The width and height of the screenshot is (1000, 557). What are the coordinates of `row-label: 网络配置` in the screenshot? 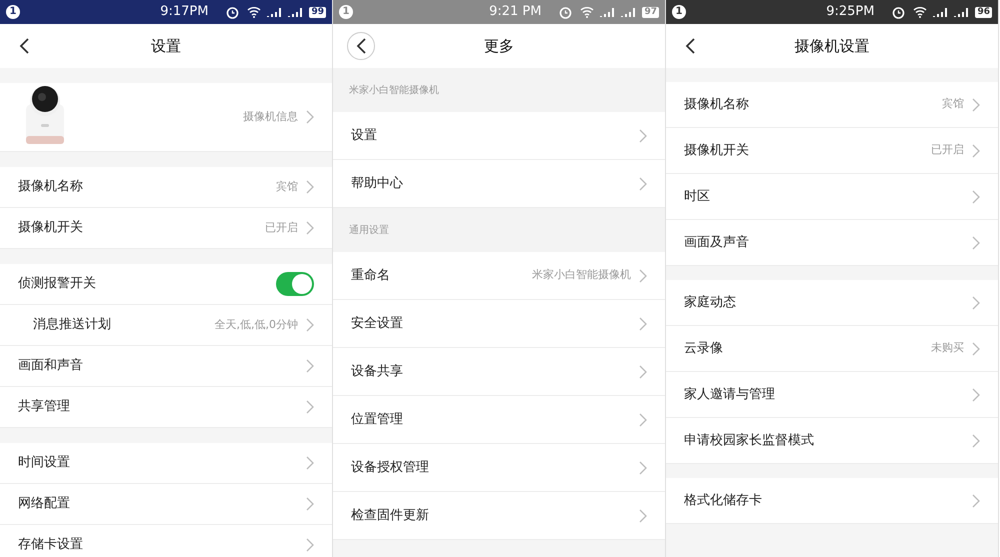 It's located at (44, 504).